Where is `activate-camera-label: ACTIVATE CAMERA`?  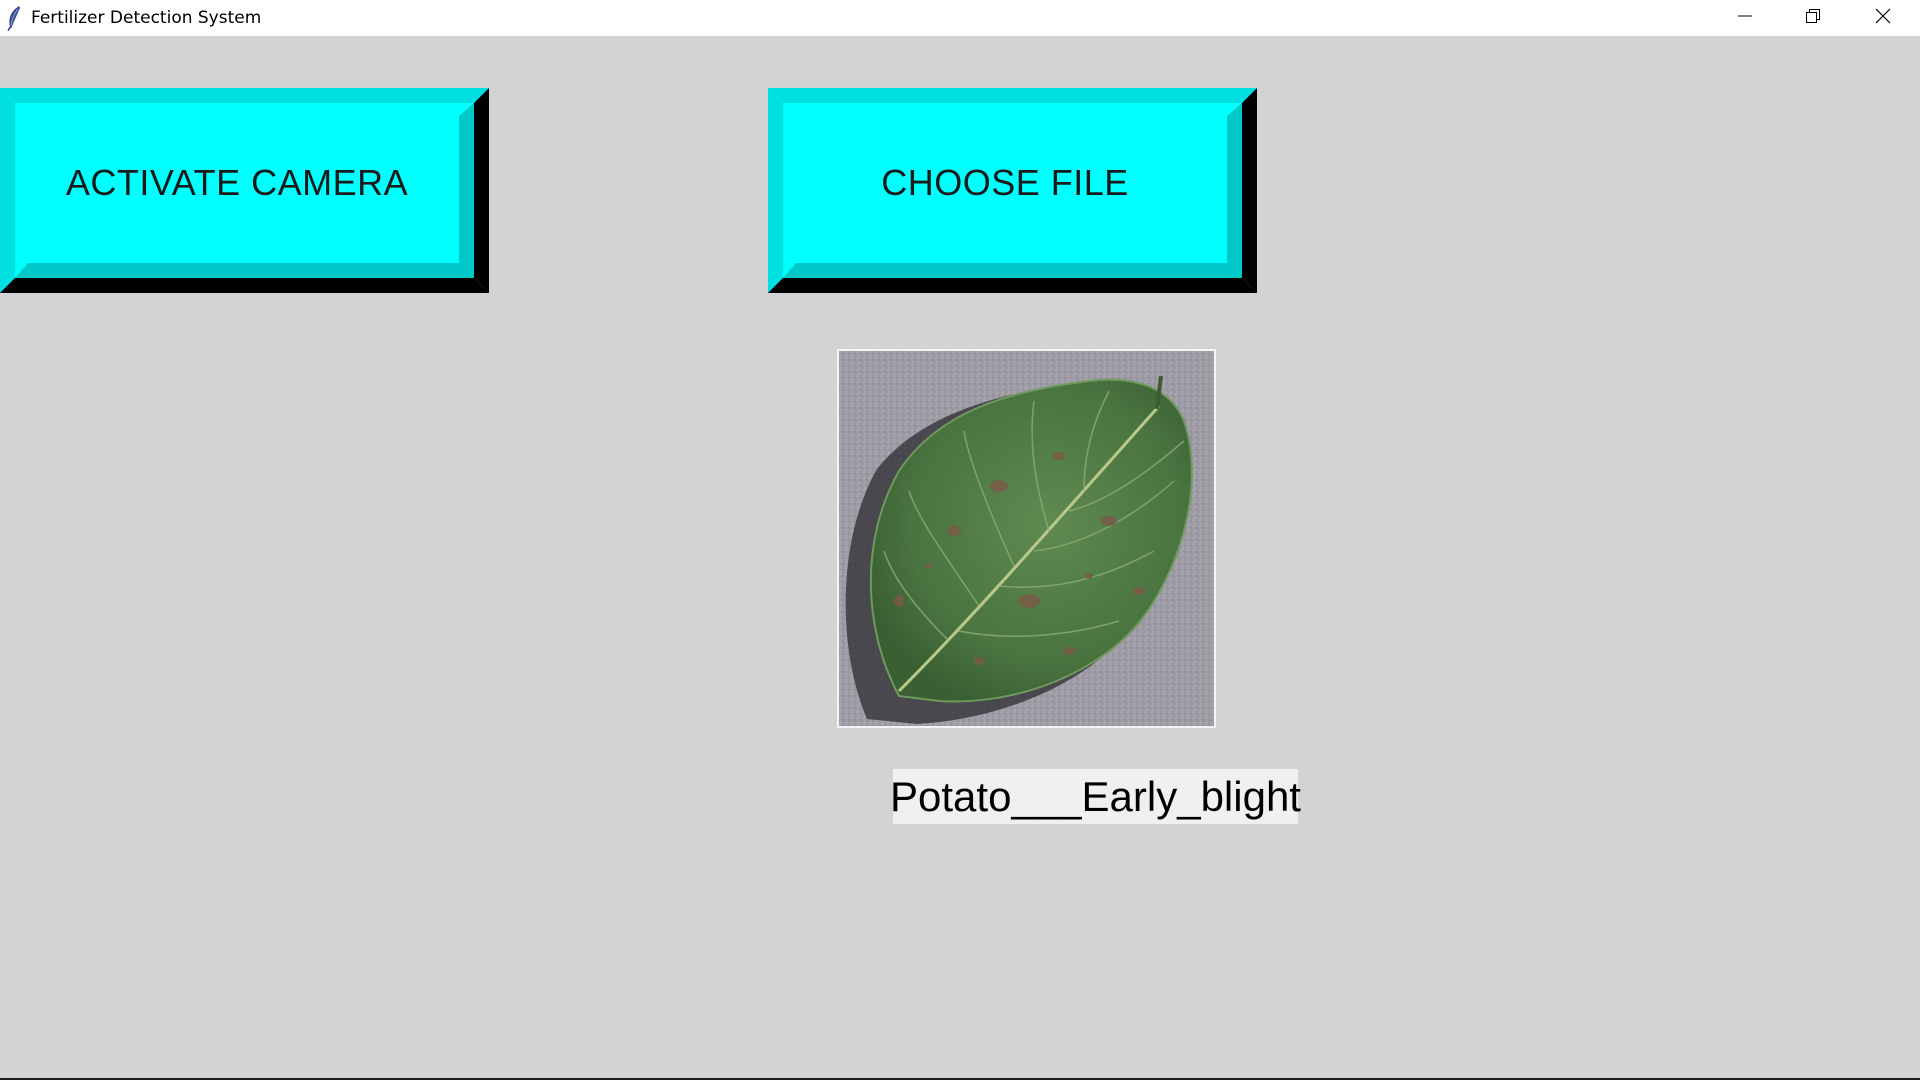 activate-camera-label: ACTIVATE CAMERA is located at coordinates (237, 182).